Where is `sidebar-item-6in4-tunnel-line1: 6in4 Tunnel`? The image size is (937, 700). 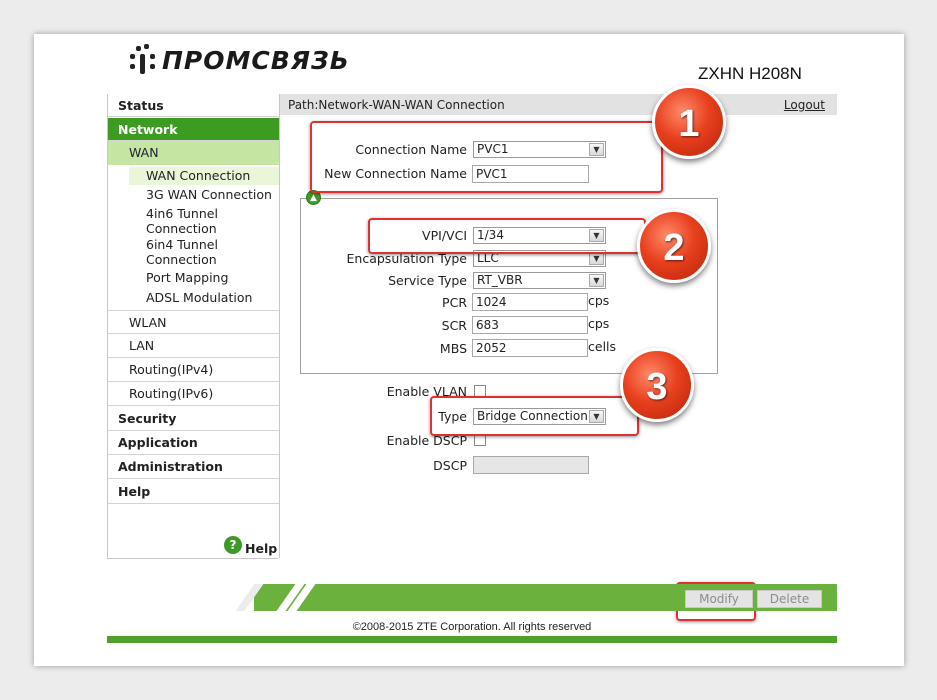 sidebar-item-6in4-tunnel-line1: 6in4 Tunnel is located at coordinates (204, 245).